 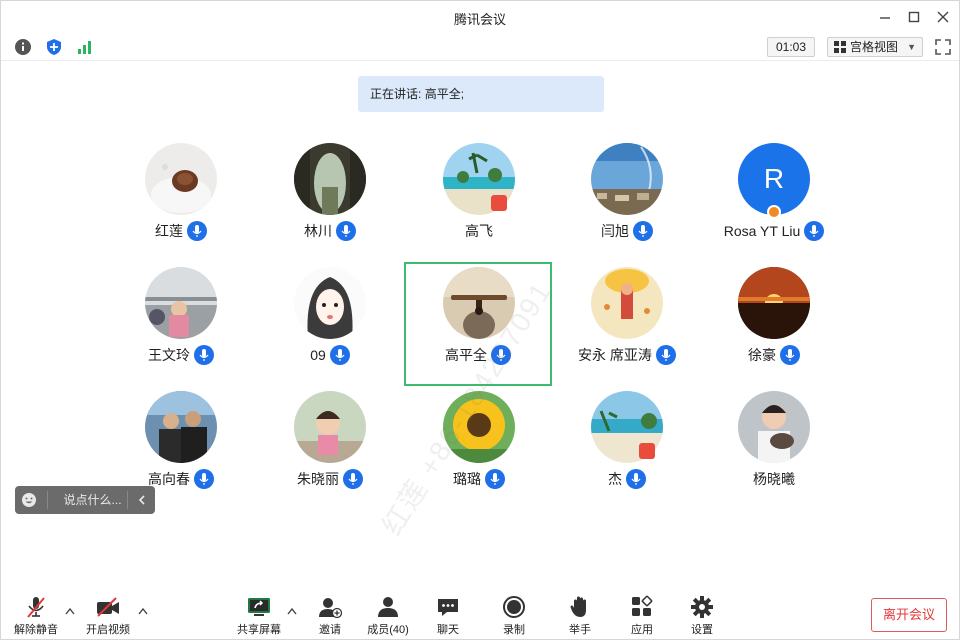 I want to click on participant-name: 安永 席亚涛, so click(x=615, y=355).